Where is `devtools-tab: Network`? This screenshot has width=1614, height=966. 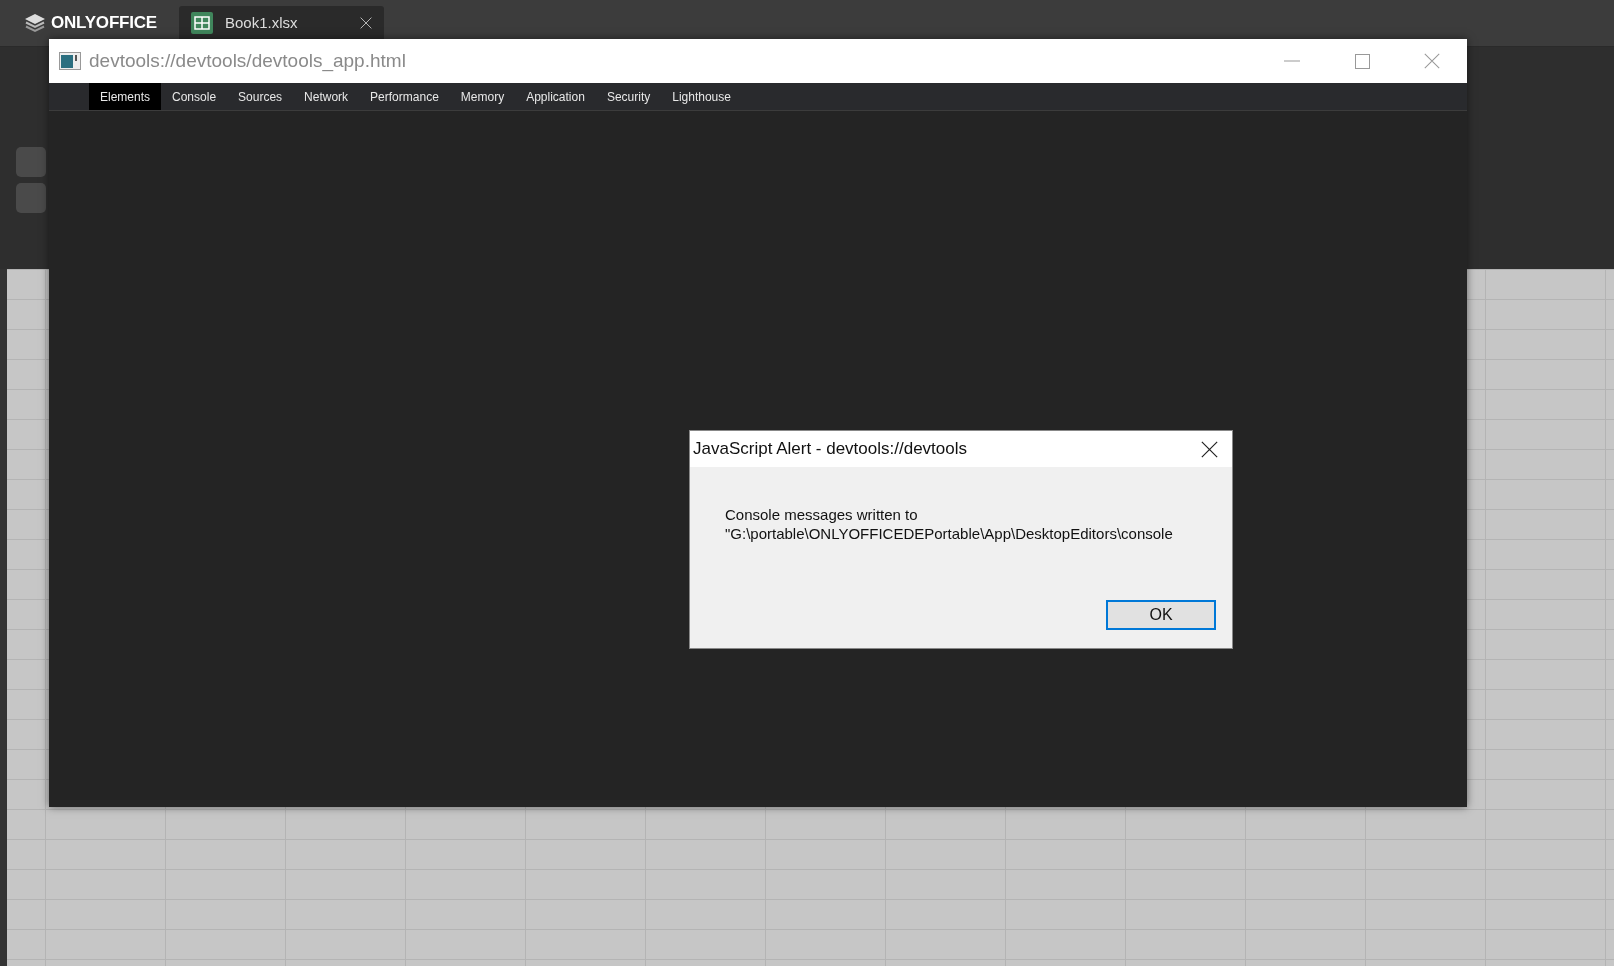
devtools-tab: Network is located at coordinates (326, 96).